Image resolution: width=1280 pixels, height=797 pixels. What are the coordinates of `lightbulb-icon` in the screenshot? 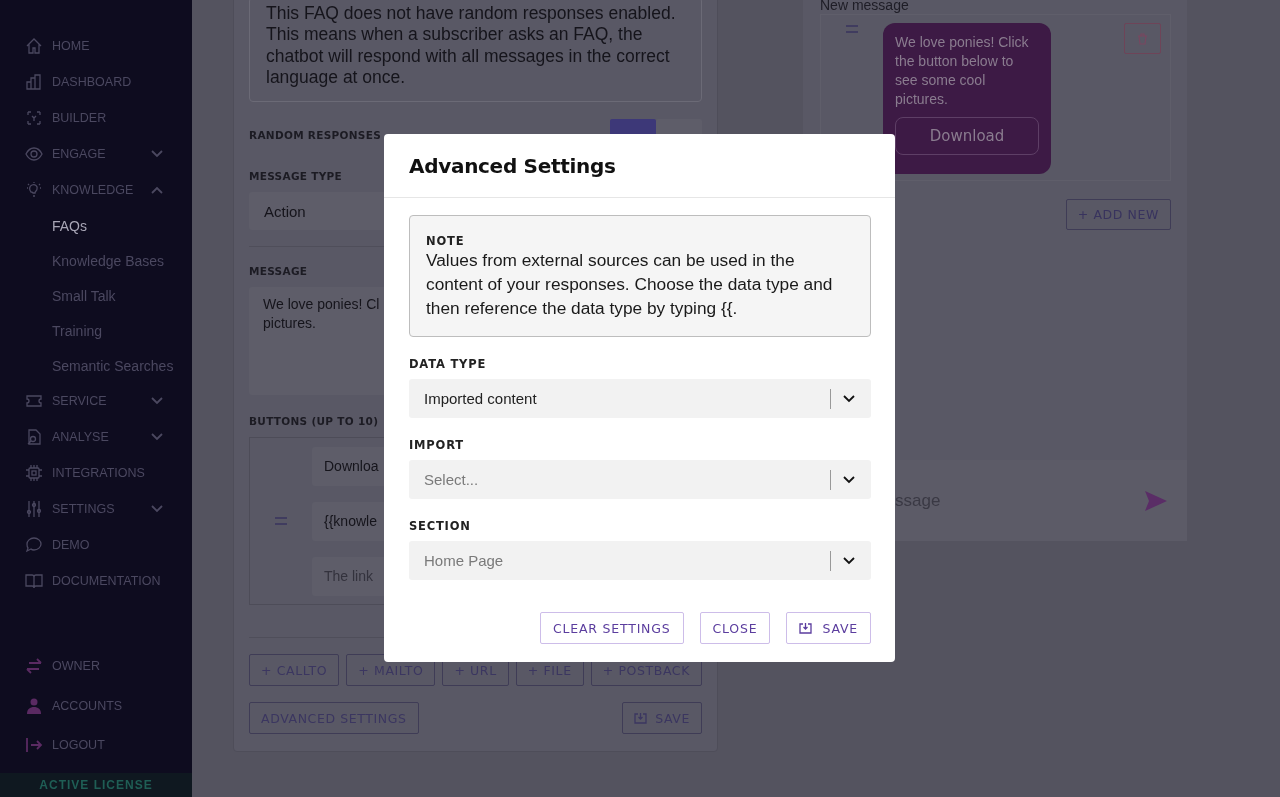 It's located at (34, 190).